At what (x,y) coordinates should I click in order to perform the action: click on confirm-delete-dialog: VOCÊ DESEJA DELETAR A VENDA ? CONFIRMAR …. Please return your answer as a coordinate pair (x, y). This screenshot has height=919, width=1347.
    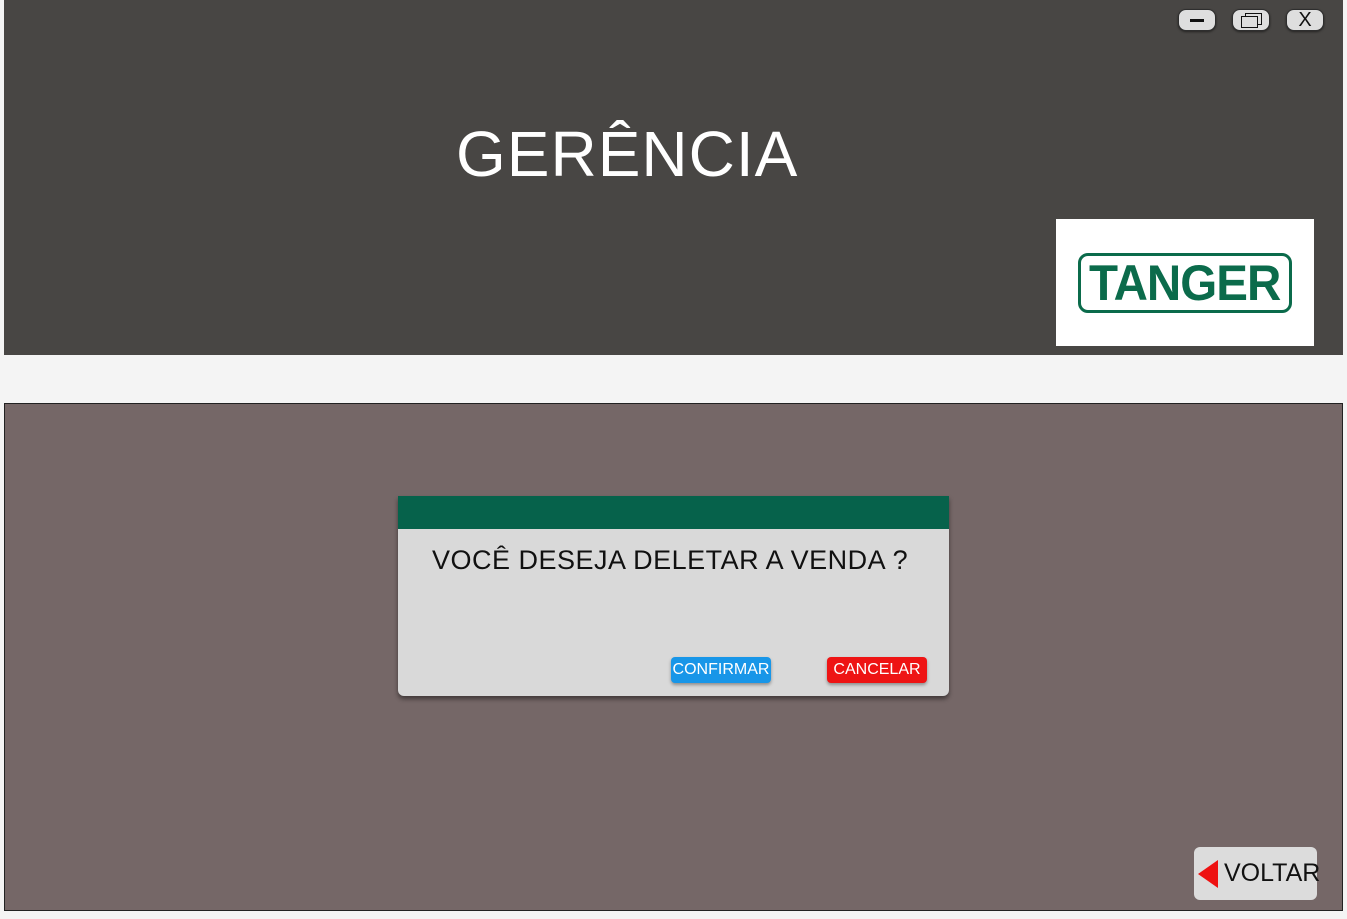
    Looking at the image, I should click on (673, 596).